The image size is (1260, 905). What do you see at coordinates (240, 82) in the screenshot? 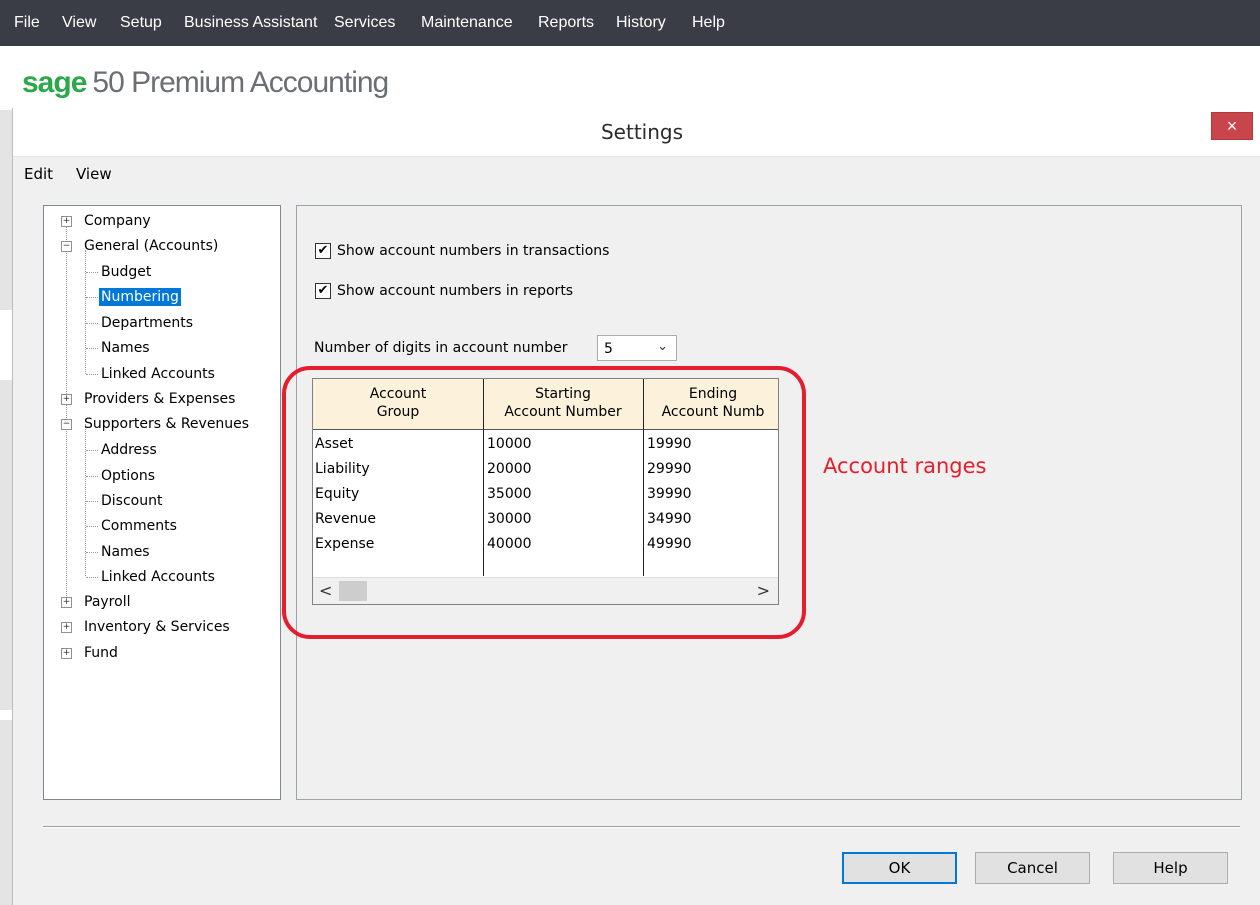
I see `product-name: 50 Premium Accounting` at bounding box center [240, 82].